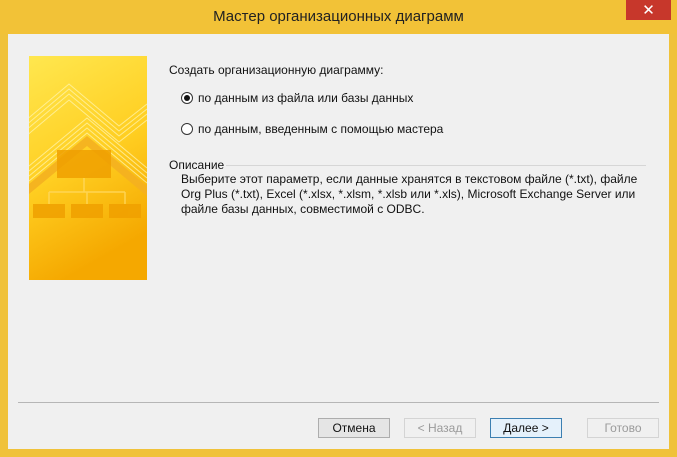 The height and width of the screenshot is (457, 677). I want to click on radio-dot-icon, so click(187, 98).